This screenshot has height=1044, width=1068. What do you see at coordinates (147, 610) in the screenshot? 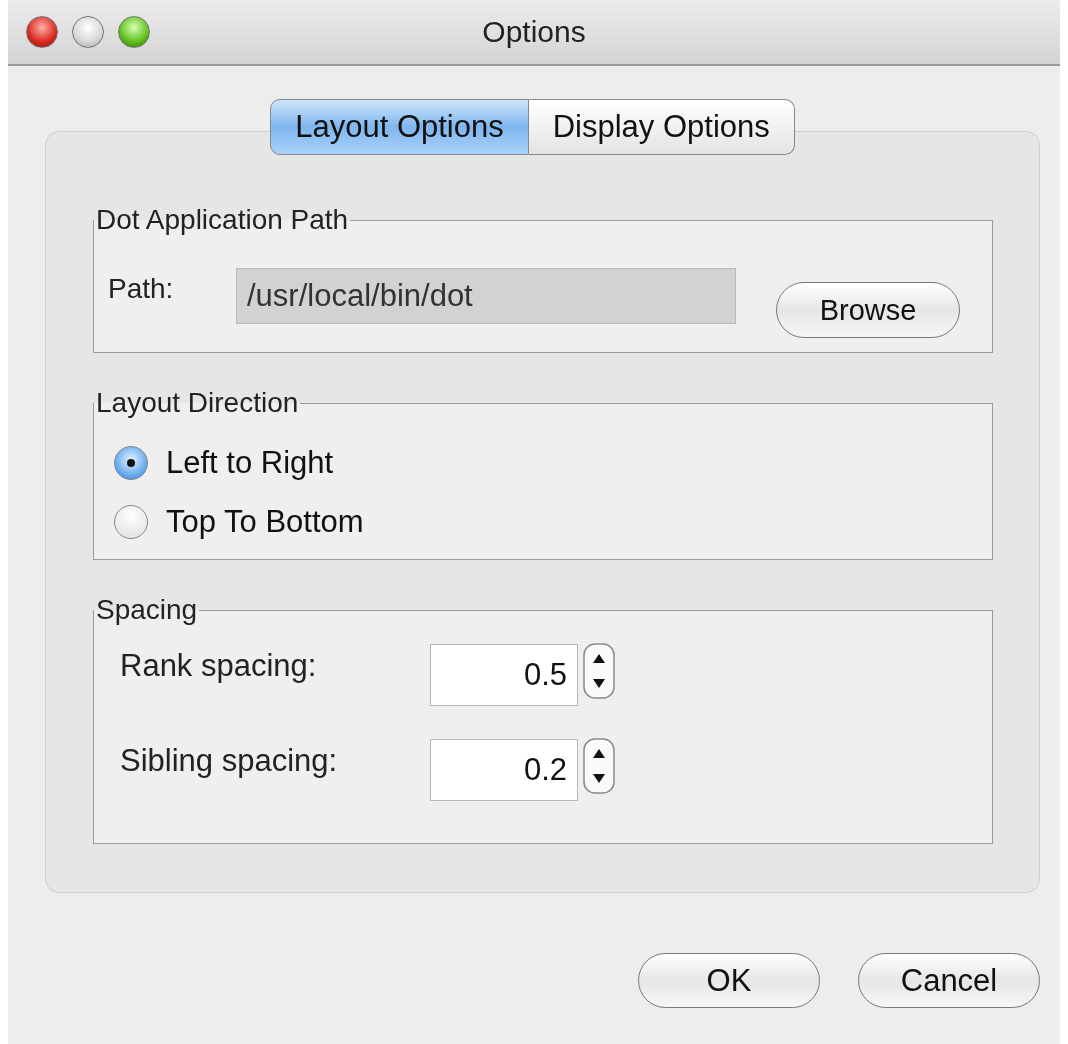
I see `group-title: Spacing` at bounding box center [147, 610].